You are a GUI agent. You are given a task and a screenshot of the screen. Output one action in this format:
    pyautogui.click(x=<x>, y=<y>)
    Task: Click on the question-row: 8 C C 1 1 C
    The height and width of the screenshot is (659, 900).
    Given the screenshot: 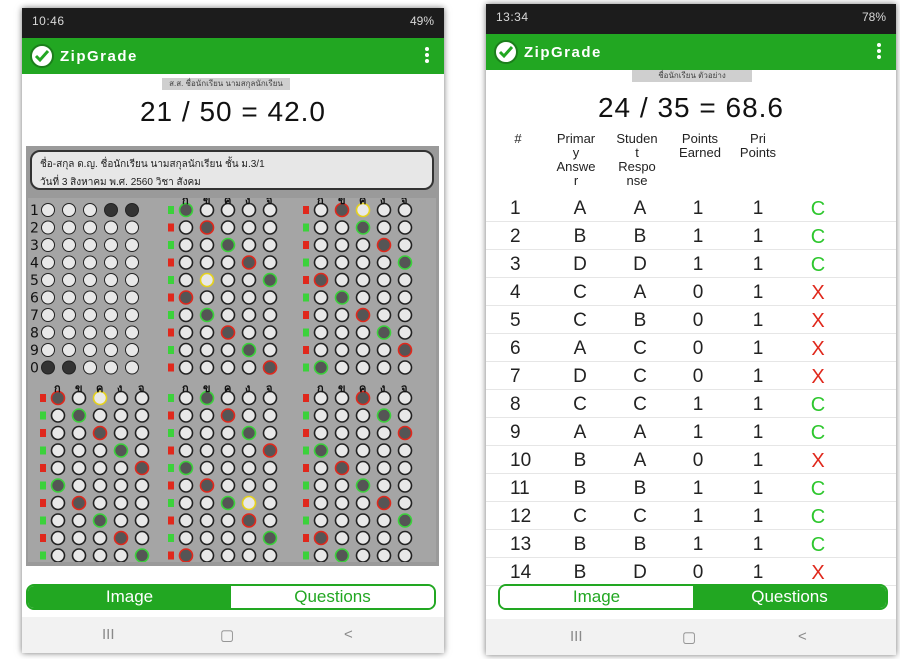 What is the action you would take?
    pyautogui.click(x=691, y=404)
    